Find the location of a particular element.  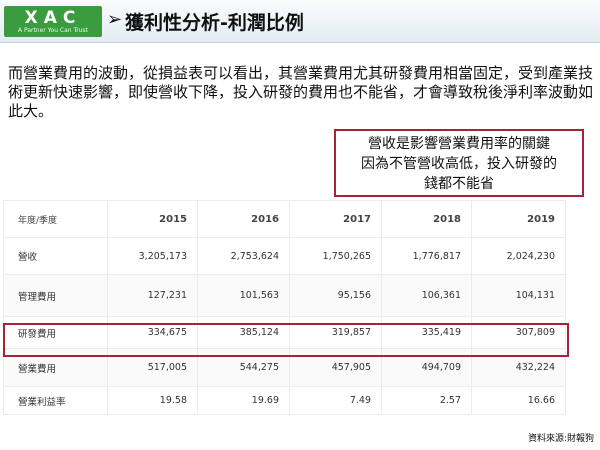

logo-text: XAC is located at coordinates (53, 18).